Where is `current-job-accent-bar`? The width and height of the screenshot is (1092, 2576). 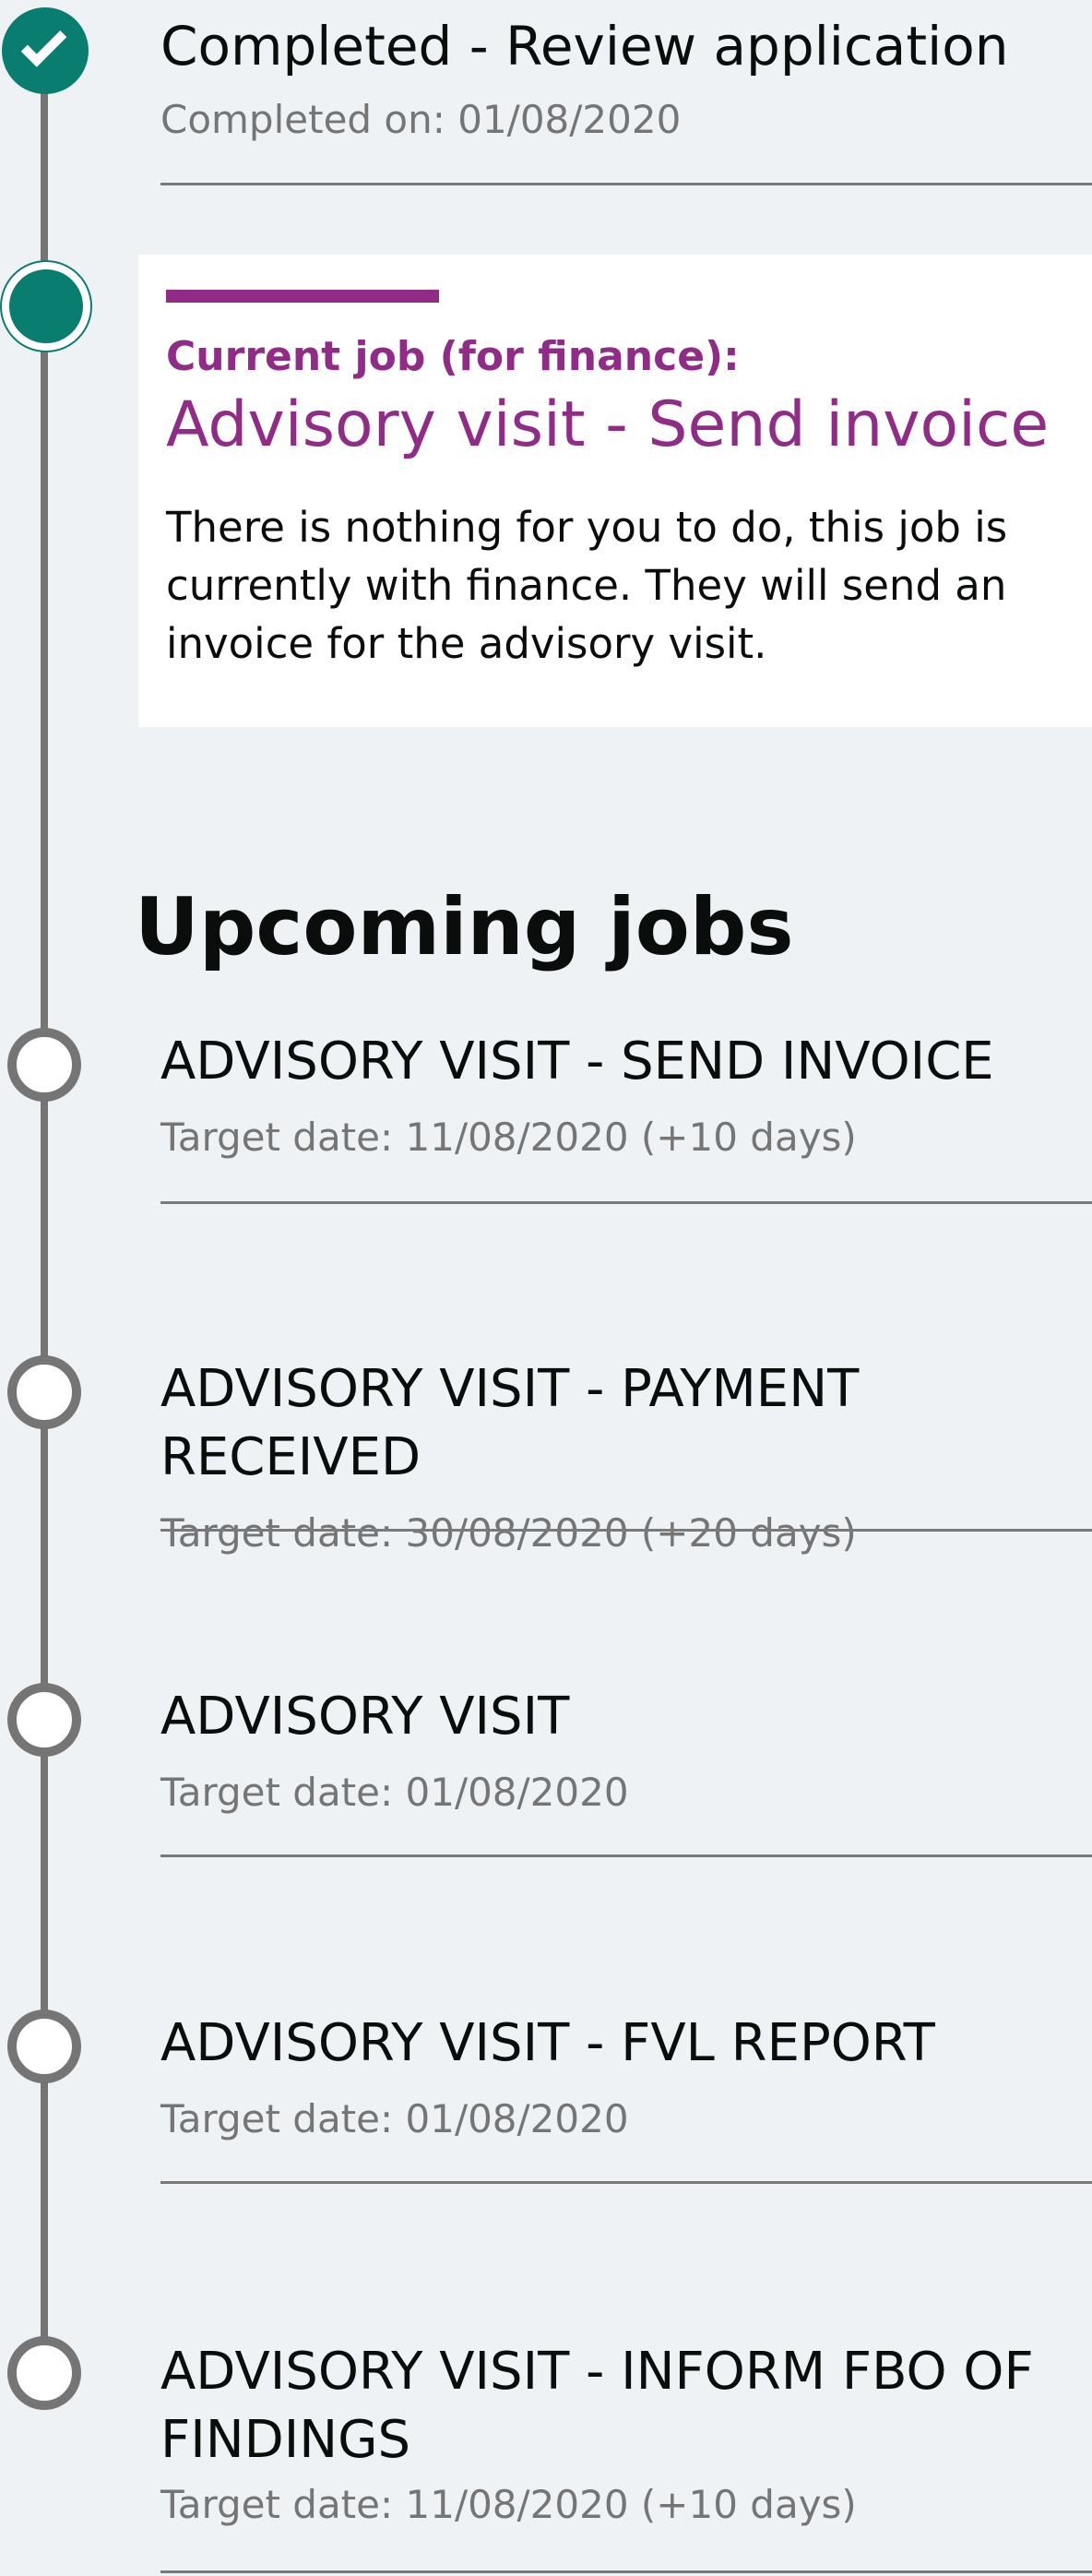
current-job-accent-bar is located at coordinates (302, 296).